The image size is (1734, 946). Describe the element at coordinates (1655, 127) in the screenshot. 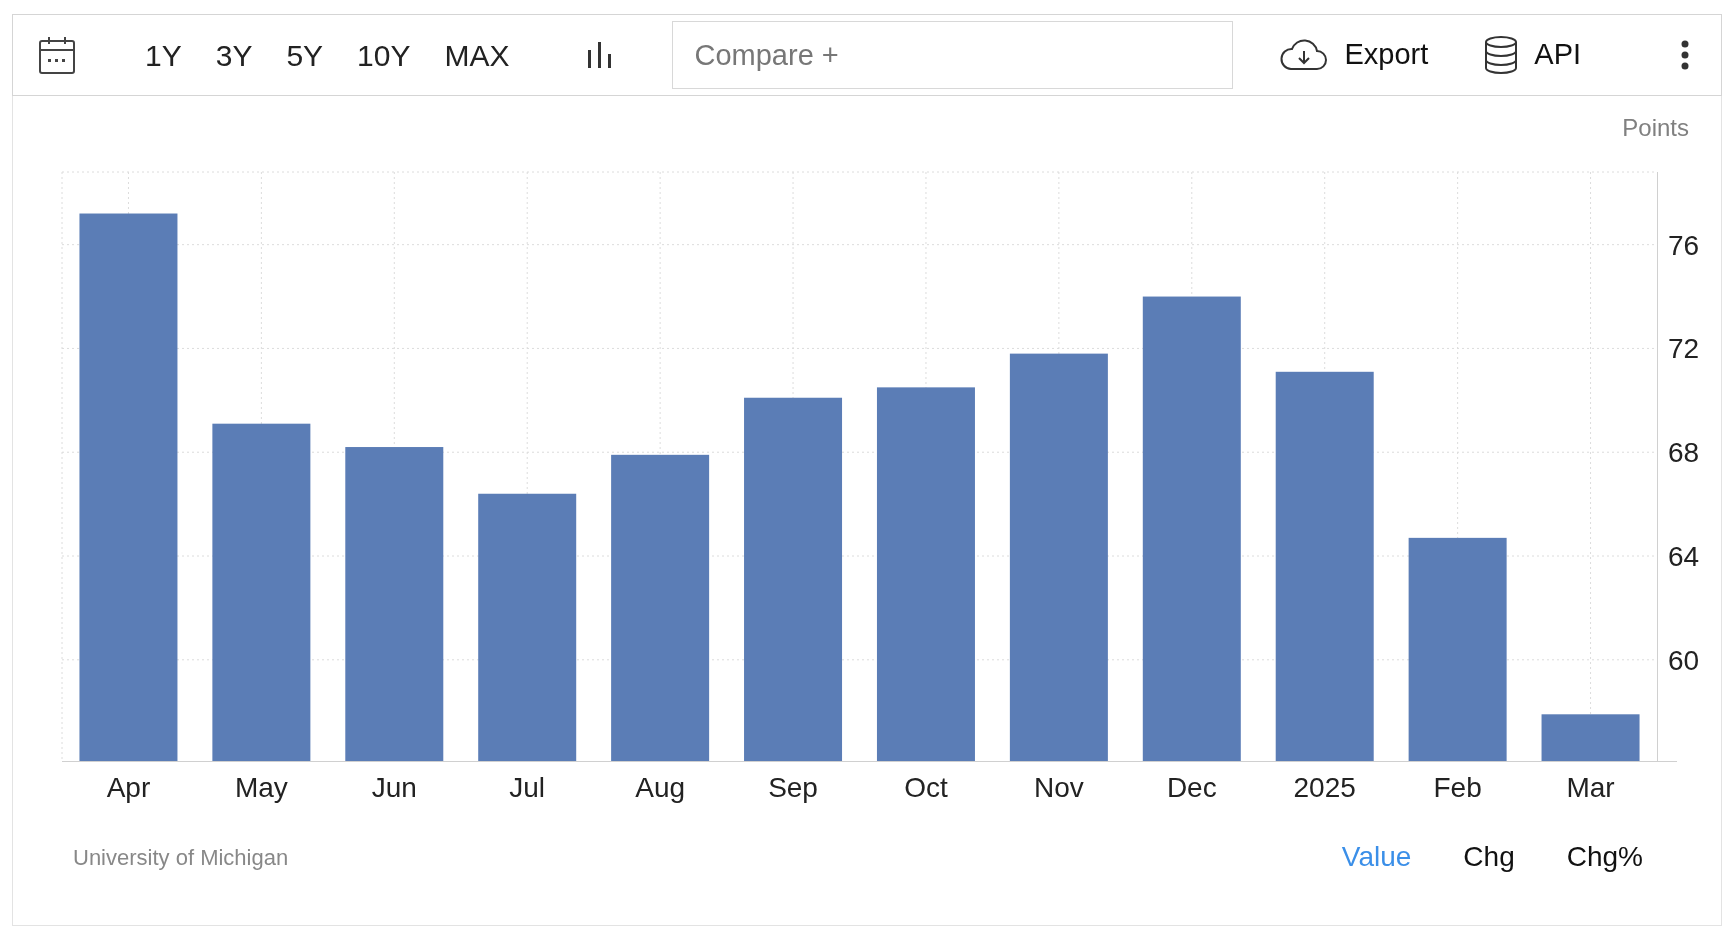

I see `y-axis-title: Points` at that location.